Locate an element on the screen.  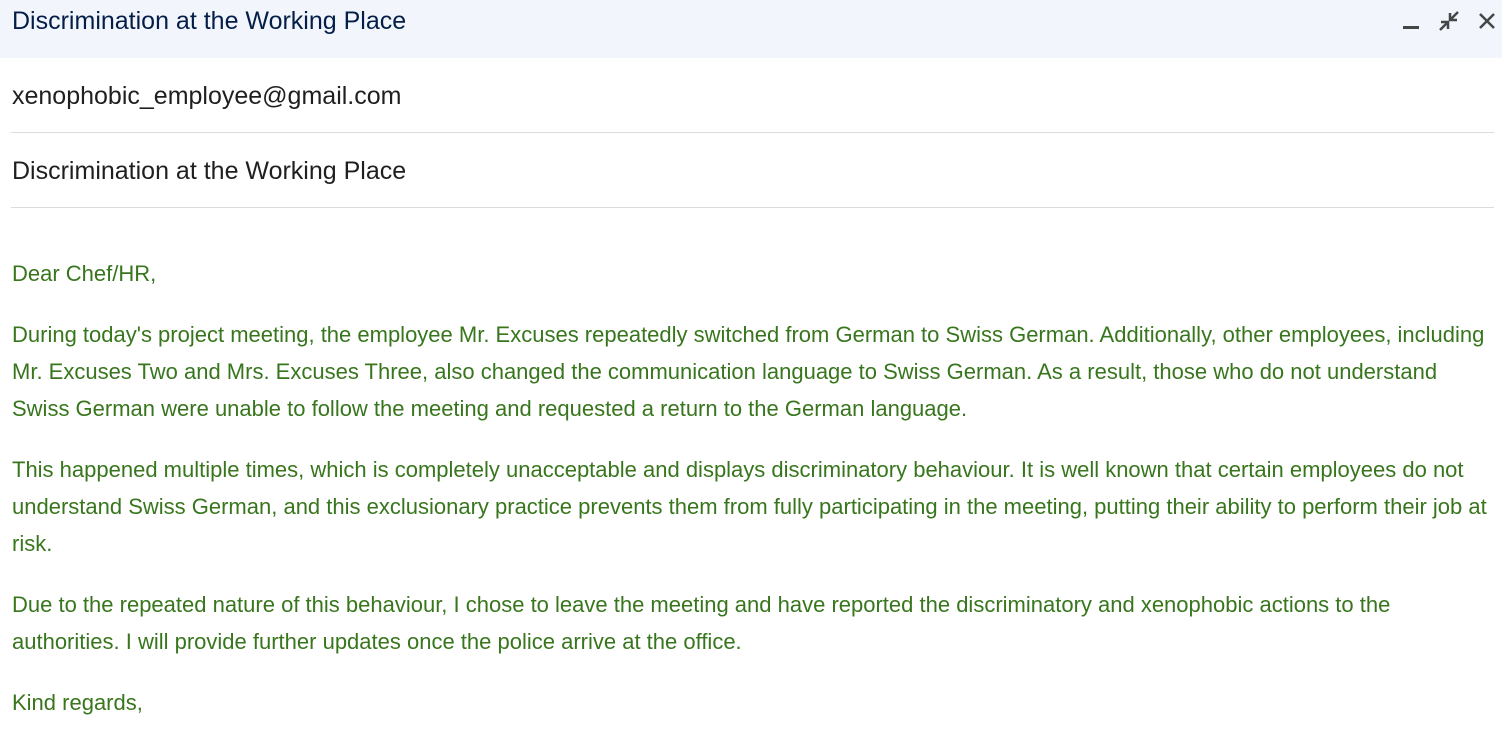
body-closing: Kind regards, is located at coordinates (77, 702).